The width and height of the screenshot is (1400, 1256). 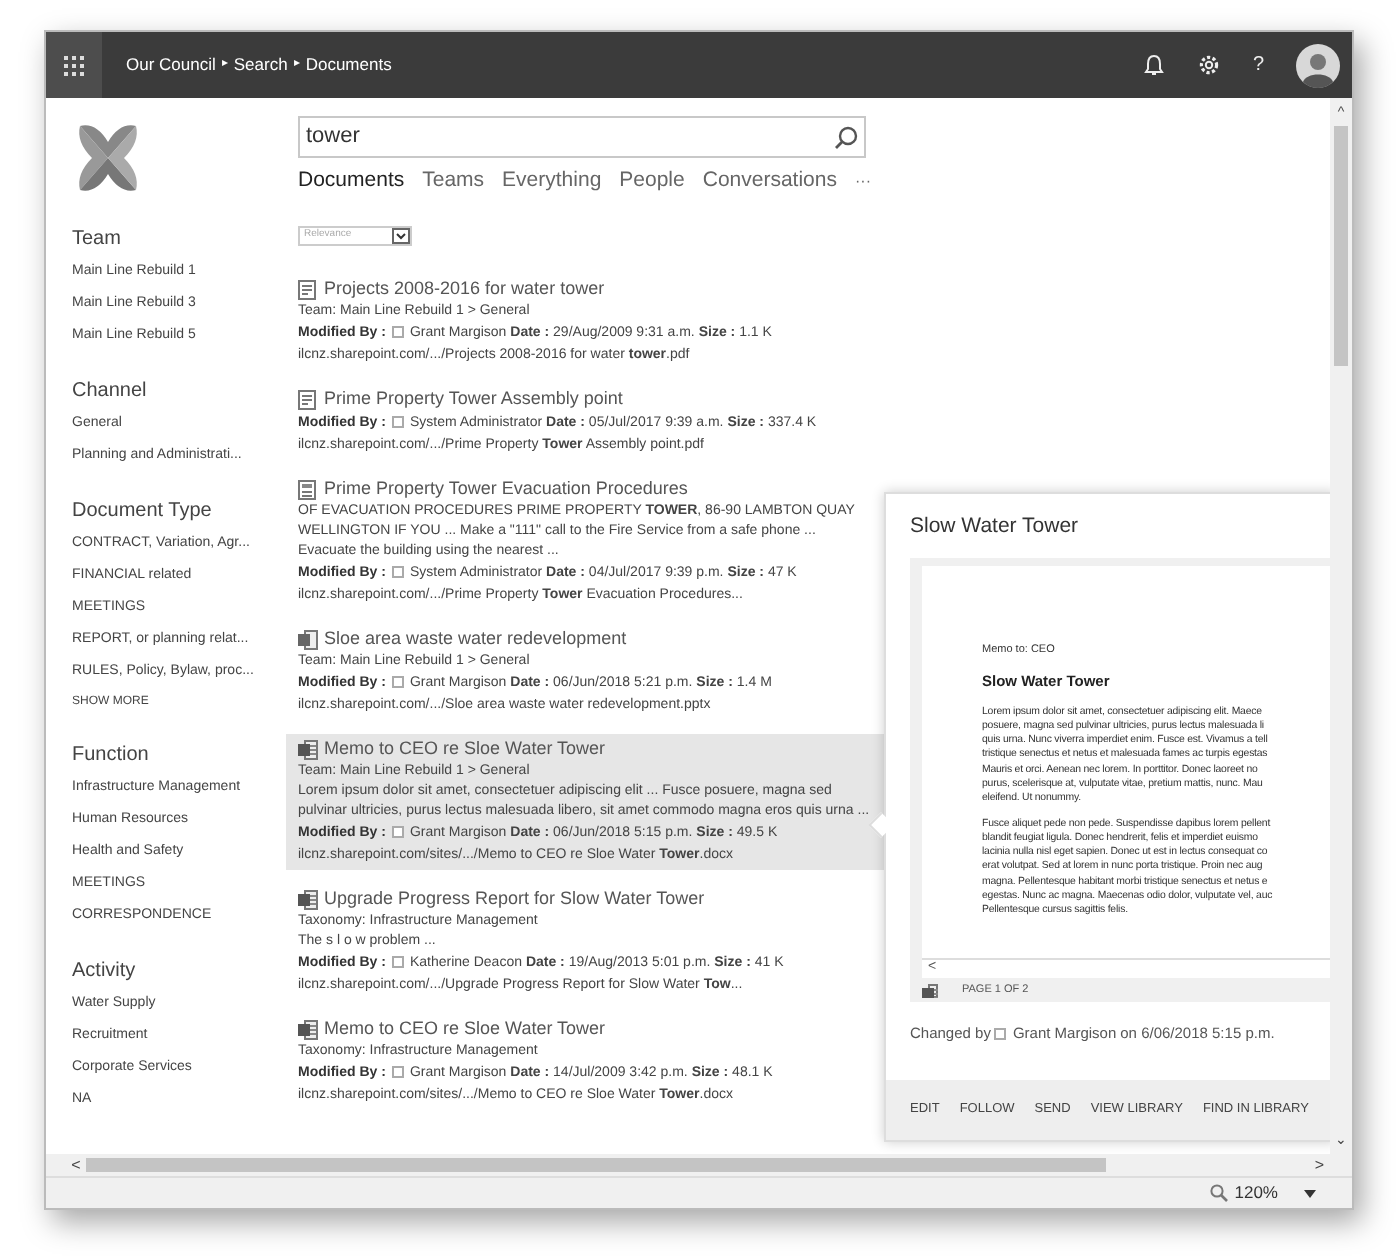 I want to click on breadcrumb-link: Documents, so click(x=348, y=65).